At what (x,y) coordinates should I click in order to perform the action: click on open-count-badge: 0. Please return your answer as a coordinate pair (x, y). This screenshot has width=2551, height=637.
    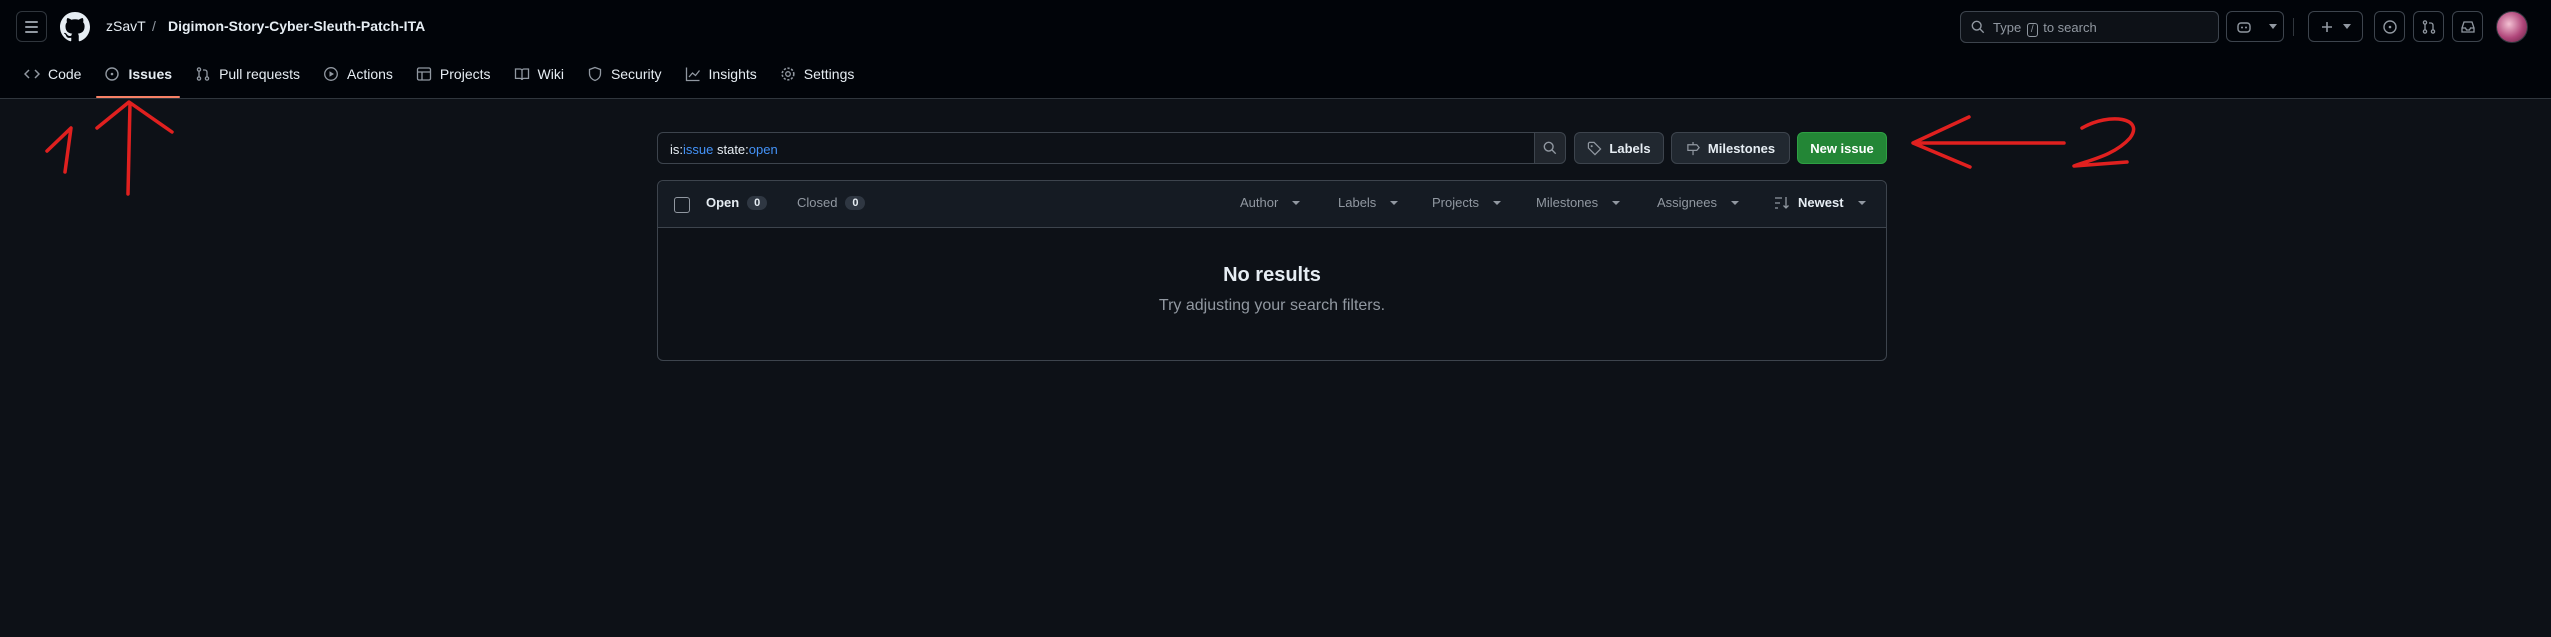
    Looking at the image, I should click on (757, 202).